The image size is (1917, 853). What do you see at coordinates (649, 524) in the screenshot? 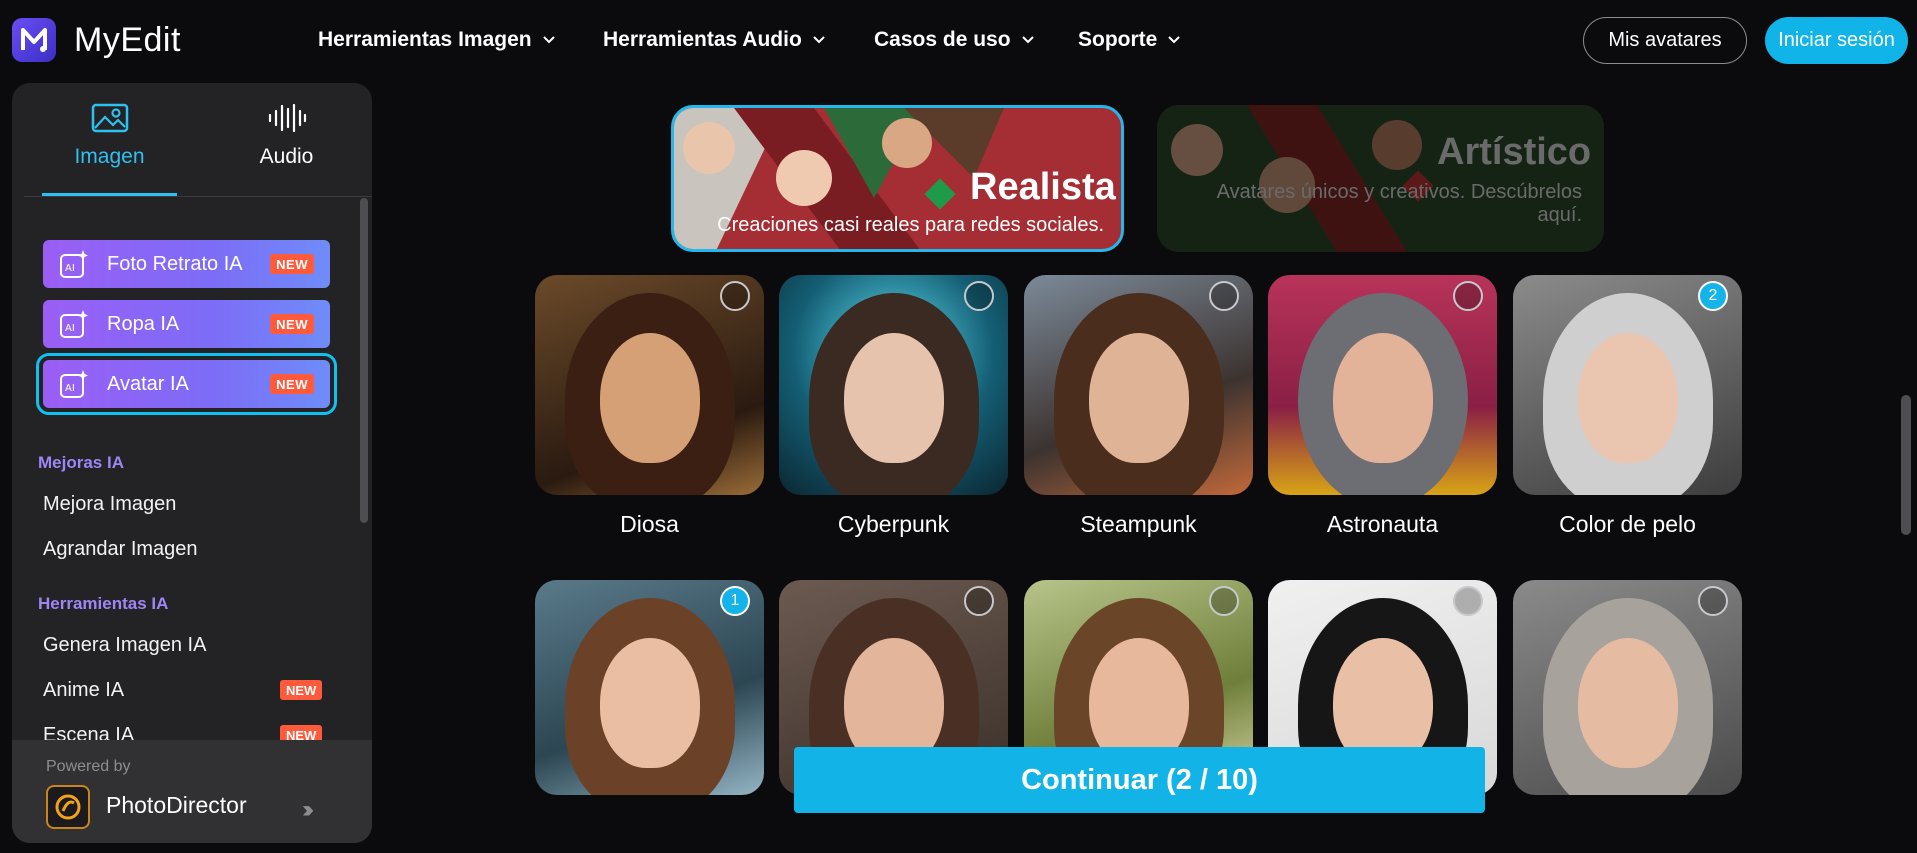
I see `style-label: Diosa` at bounding box center [649, 524].